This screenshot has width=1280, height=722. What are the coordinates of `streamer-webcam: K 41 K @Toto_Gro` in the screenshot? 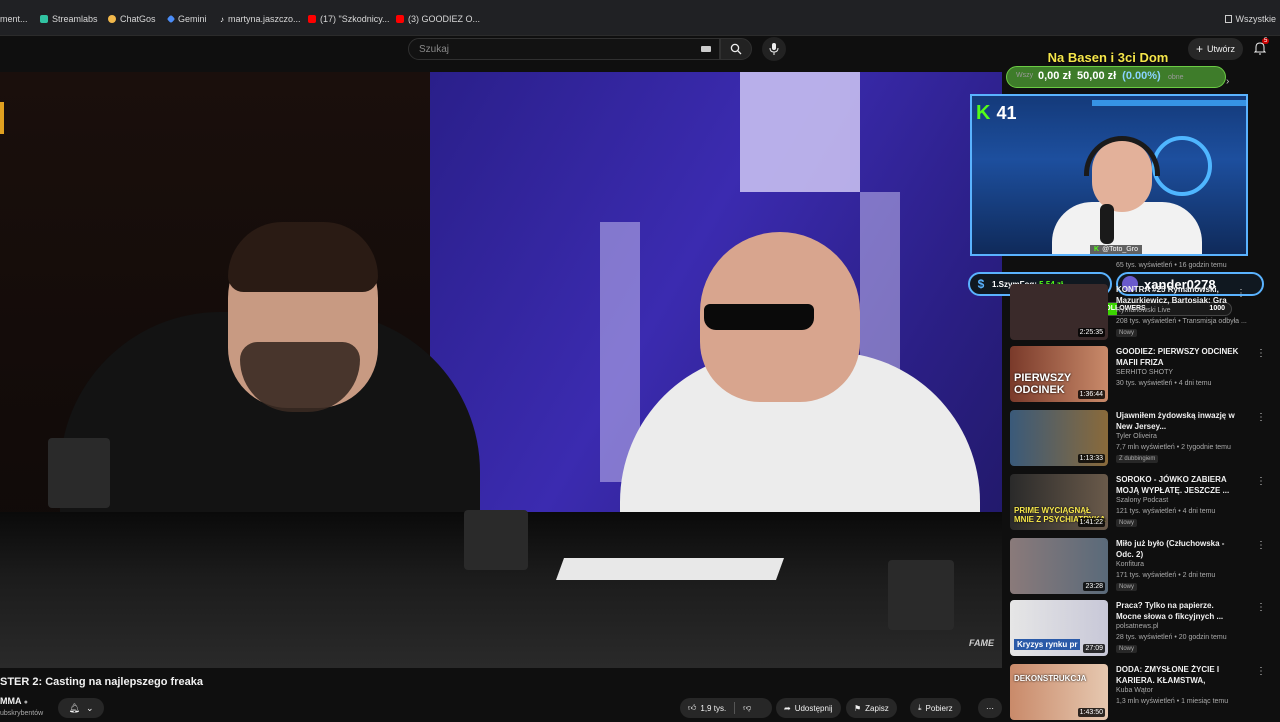 It's located at (1109, 175).